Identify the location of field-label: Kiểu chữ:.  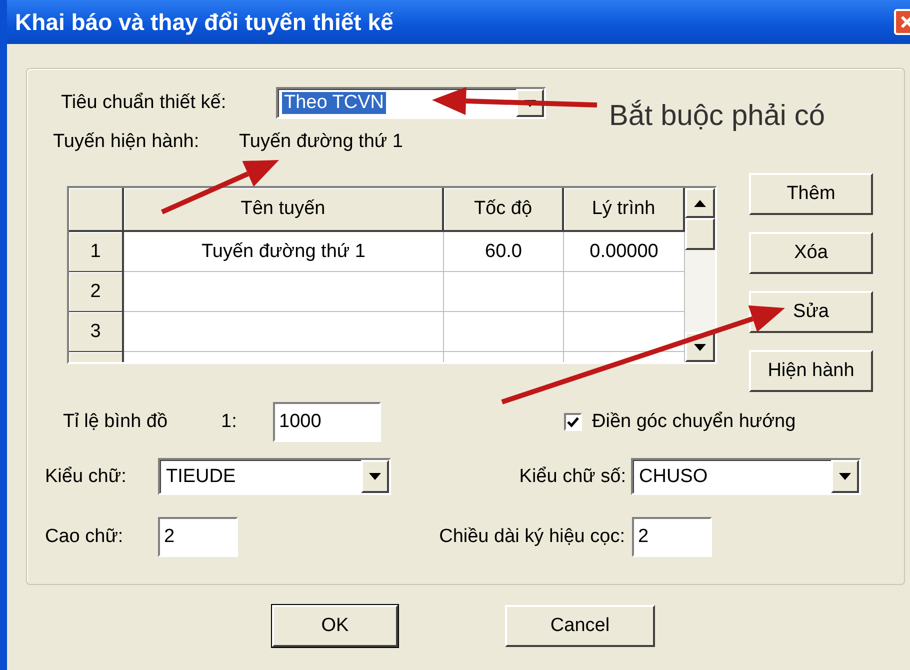
(86, 477).